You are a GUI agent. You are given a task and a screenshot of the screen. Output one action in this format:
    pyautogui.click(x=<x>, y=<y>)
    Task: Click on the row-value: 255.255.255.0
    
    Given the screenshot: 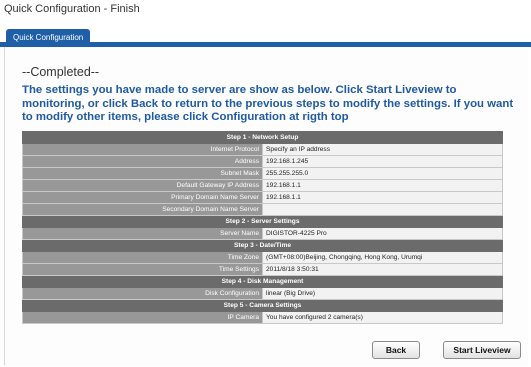 What is the action you would take?
    pyautogui.click(x=382, y=173)
    